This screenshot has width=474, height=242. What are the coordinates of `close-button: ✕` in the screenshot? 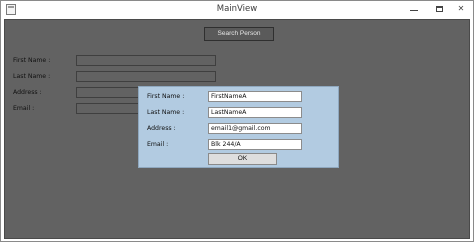 It's located at (461, 8).